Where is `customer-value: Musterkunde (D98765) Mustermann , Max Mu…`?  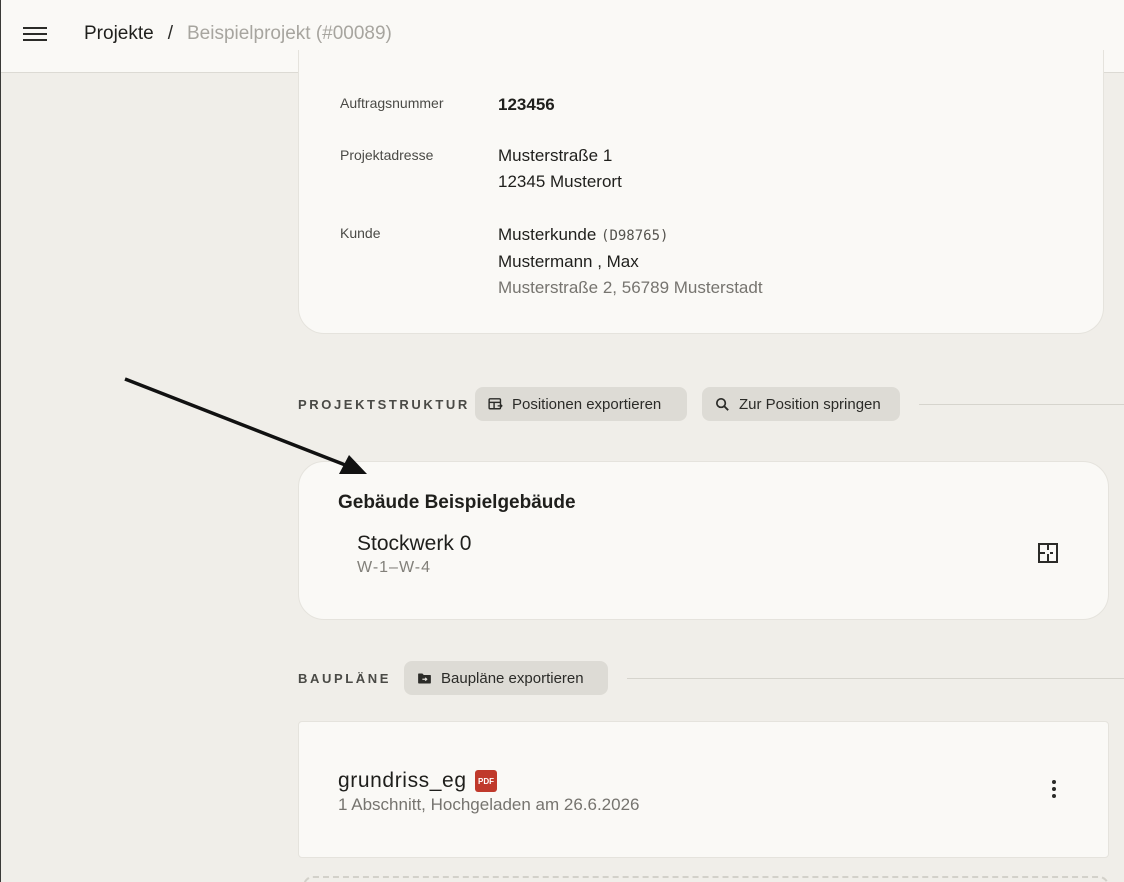
customer-value: Musterkunde (D98765) Mustermann , Max Mu… is located at coordinates (630, 261).